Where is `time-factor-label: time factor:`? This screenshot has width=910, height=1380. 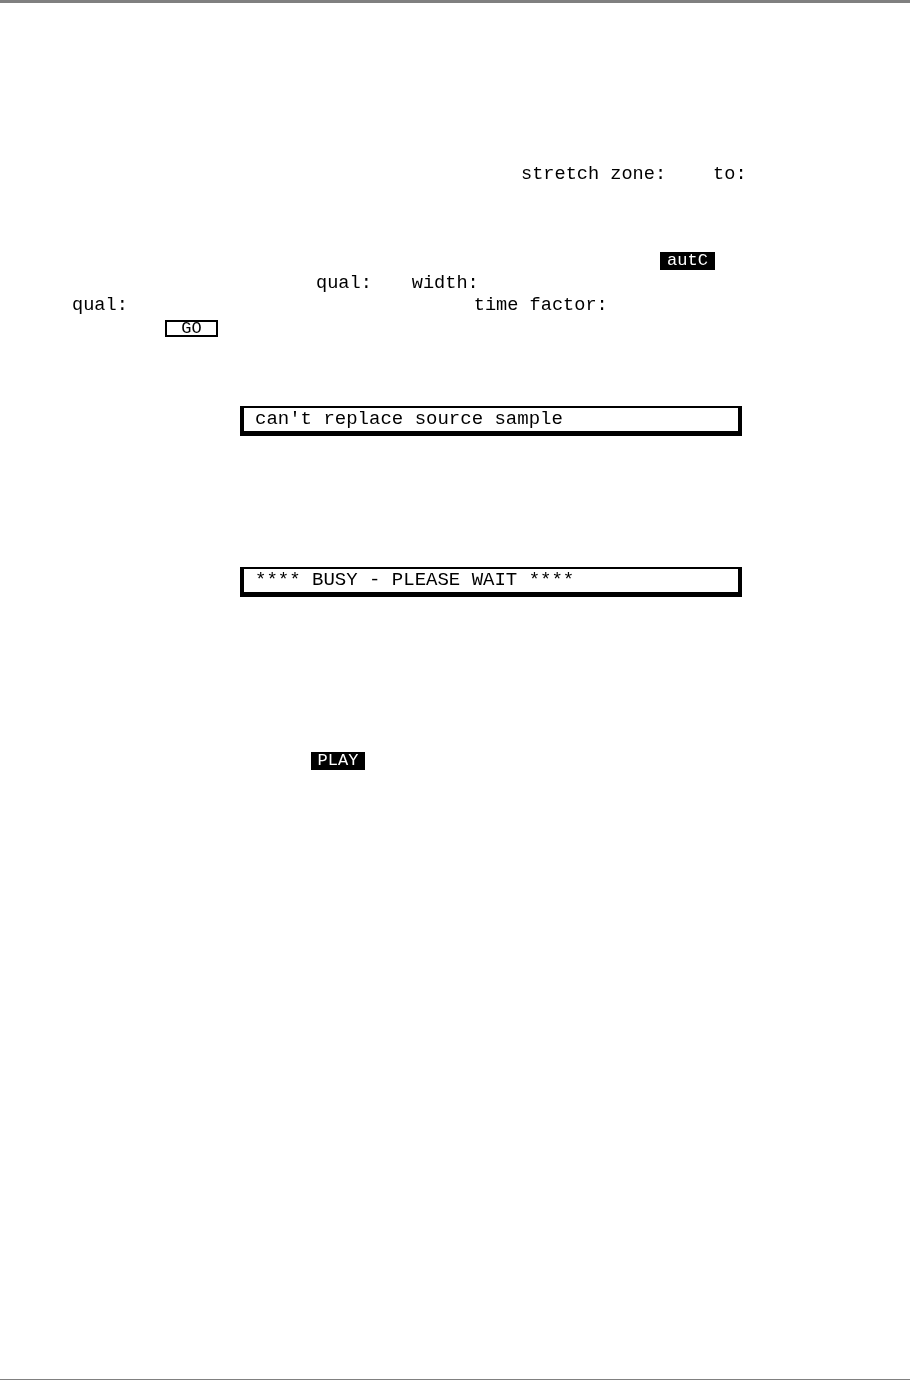
time-factor-label: time factor: is located at coordinates (540, 306).